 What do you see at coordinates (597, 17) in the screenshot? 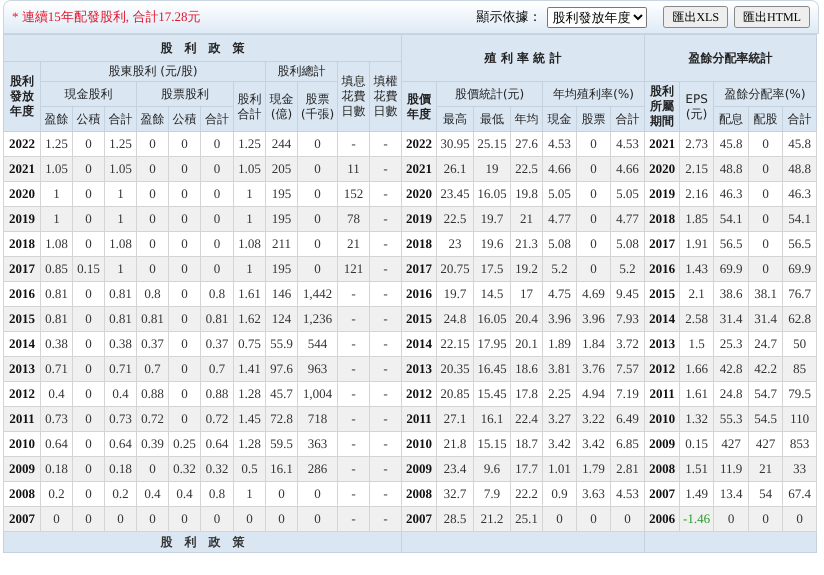
I see `display-select: 股利發放年度` at bounding box center [597, 17].